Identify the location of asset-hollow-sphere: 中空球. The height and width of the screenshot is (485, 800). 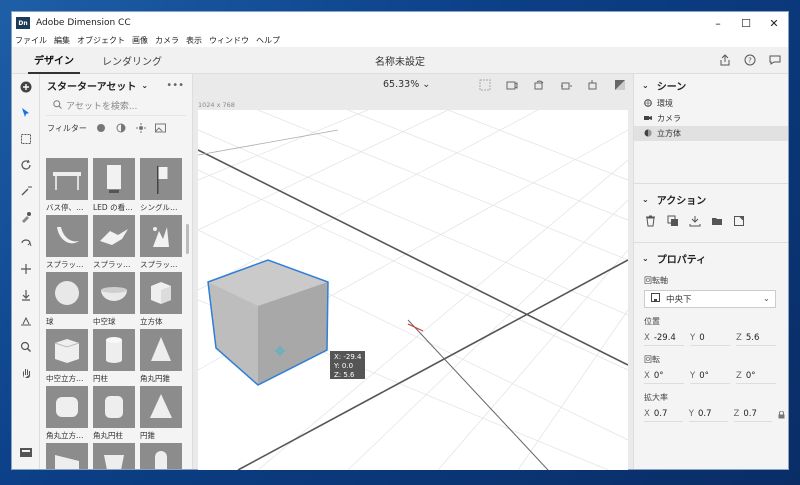
(114, 299).